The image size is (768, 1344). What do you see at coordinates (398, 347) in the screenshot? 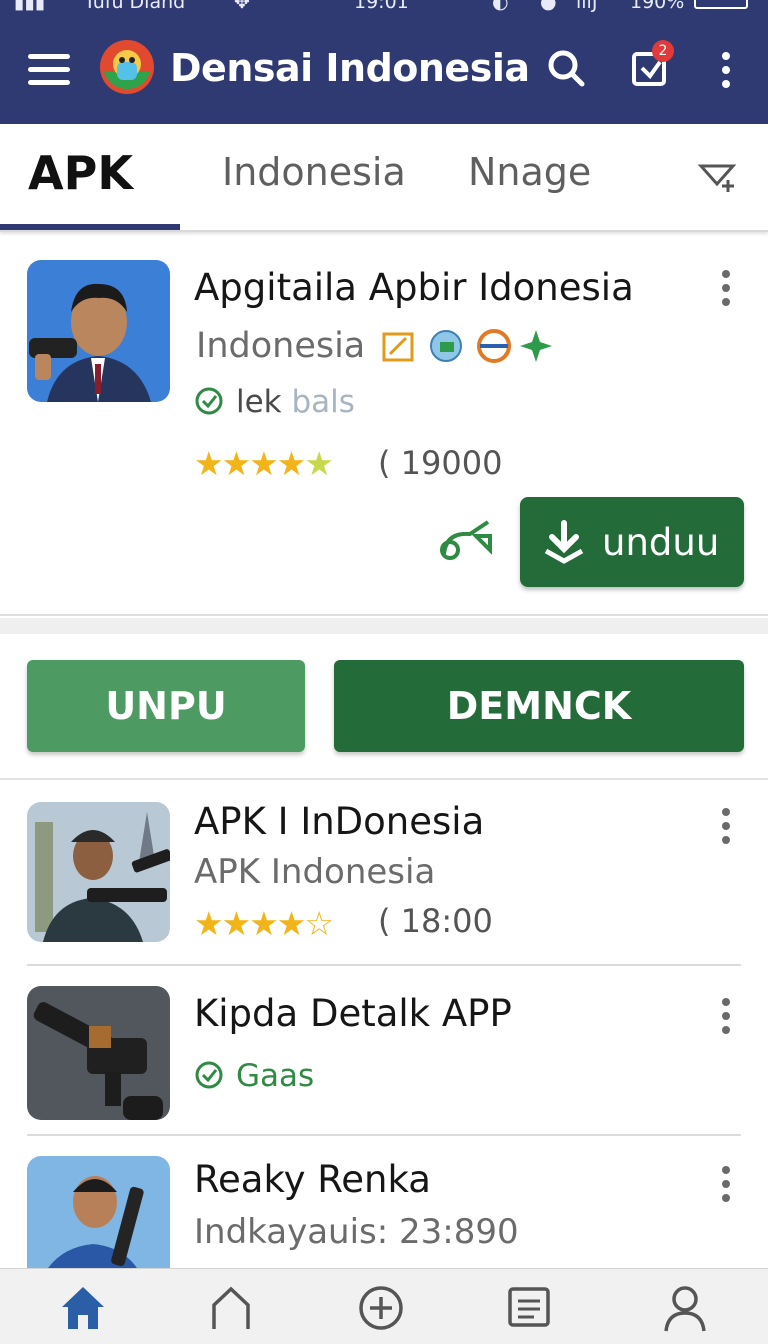
I see `edit-badge-icon` at bounding box center [398, 347].